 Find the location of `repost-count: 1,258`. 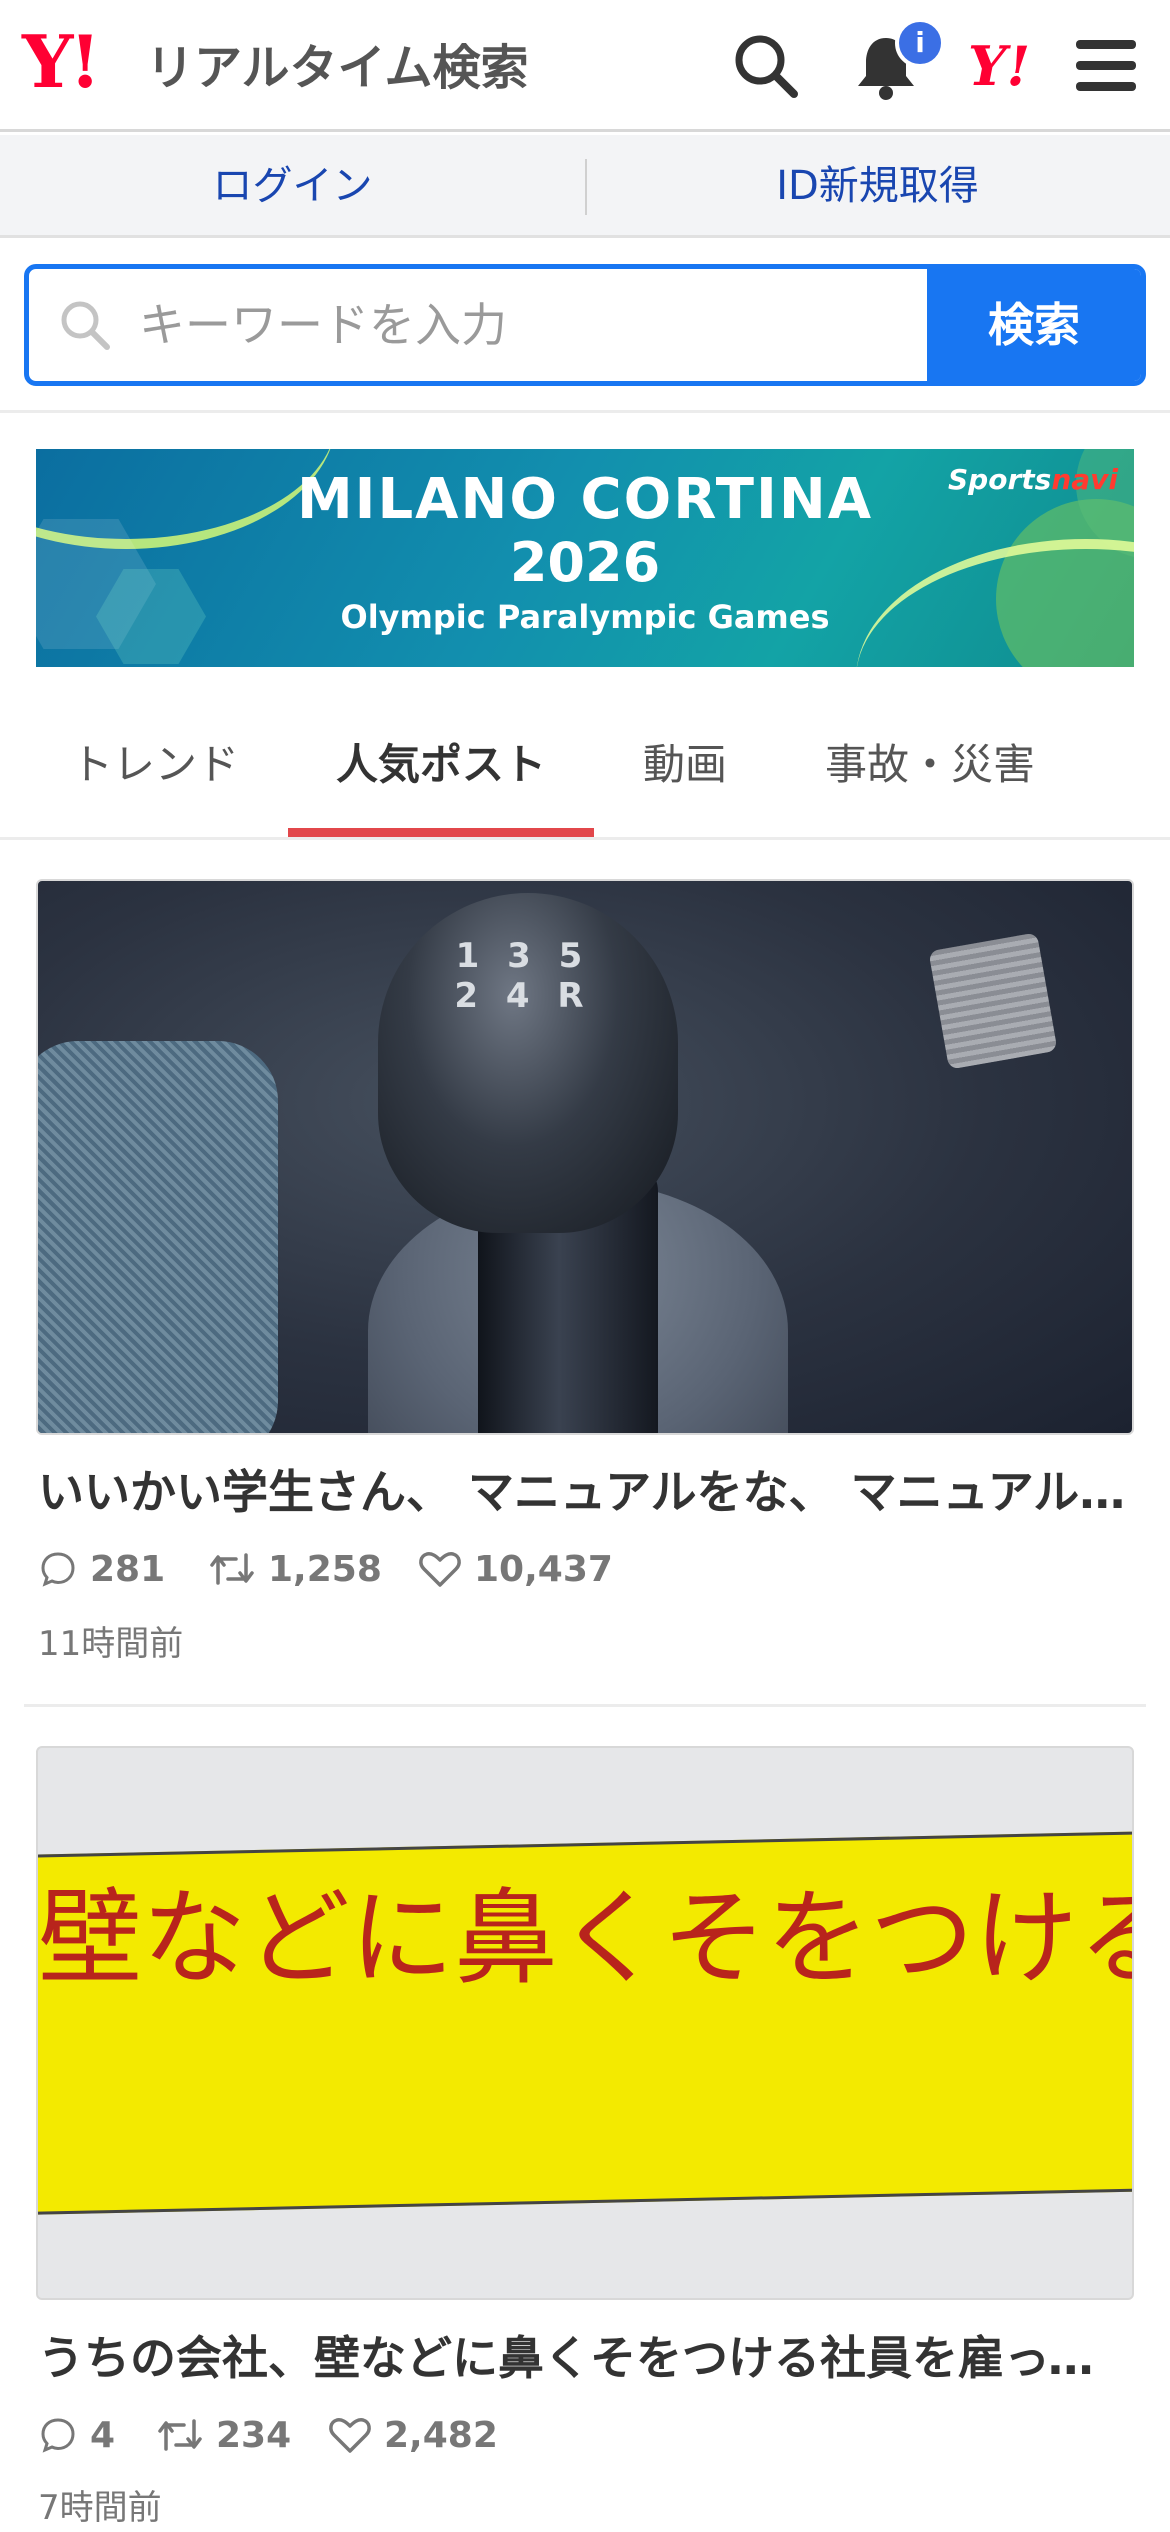

repost-count: 1,258 is located at coordinates (295, 1569).